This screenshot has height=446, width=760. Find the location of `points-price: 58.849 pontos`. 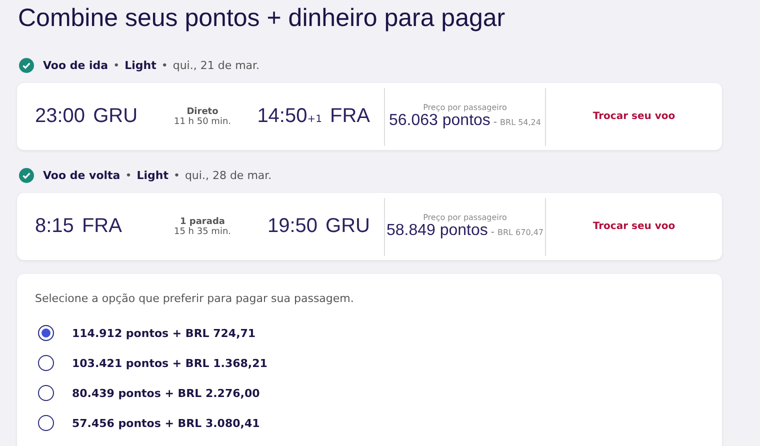

points-price: 58.849 pontos is located at coordinates (437, 231).